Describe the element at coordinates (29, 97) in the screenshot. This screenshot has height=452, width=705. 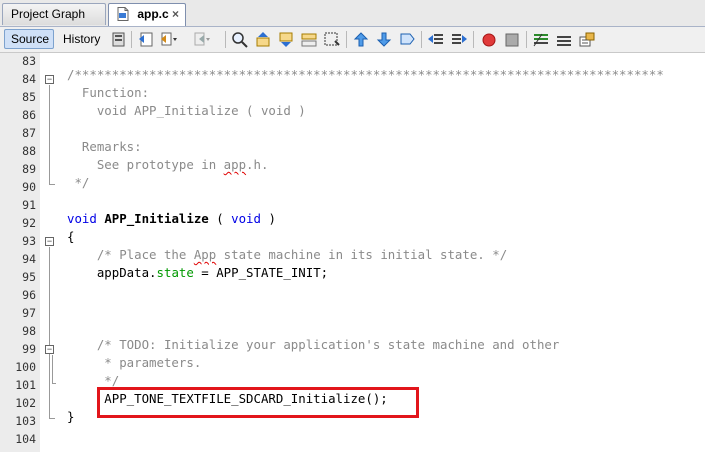
I see `line-number: 85` at that location.